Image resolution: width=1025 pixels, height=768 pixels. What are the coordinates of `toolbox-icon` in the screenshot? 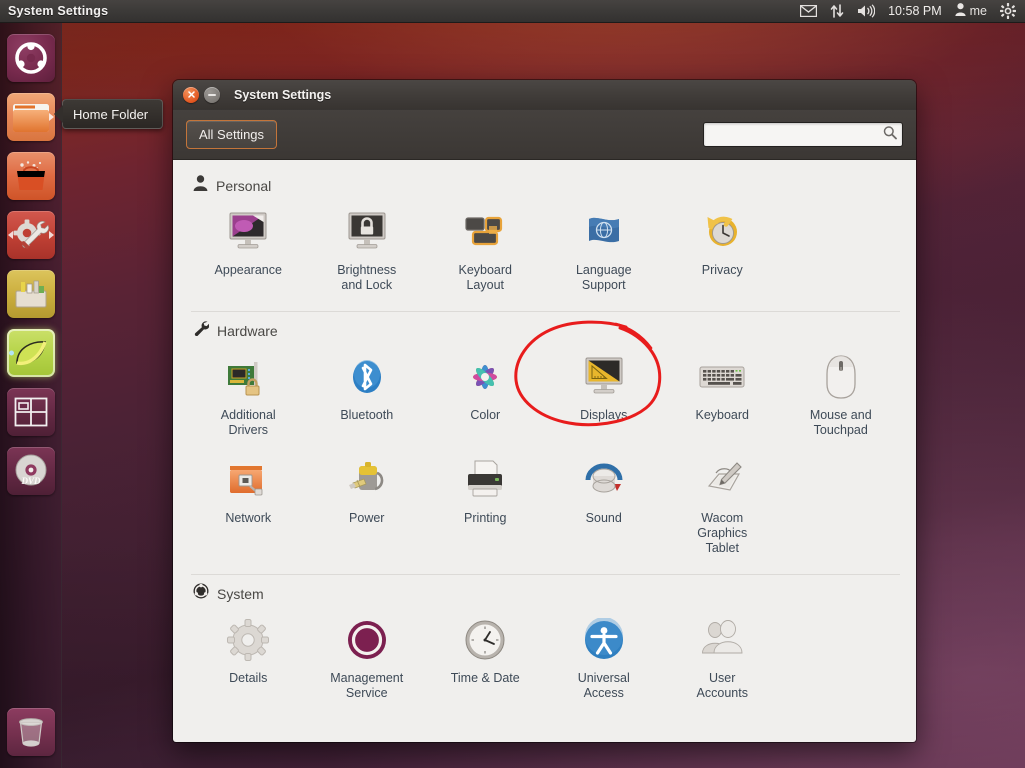 It's located at (30, 294).